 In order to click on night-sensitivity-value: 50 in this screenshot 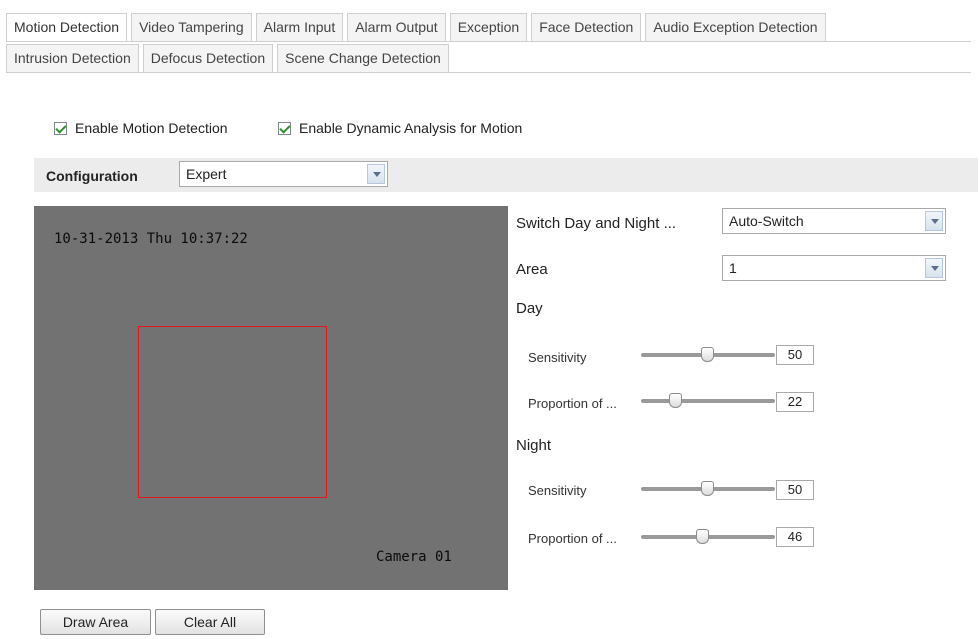, I will do `click(795, 490)`.